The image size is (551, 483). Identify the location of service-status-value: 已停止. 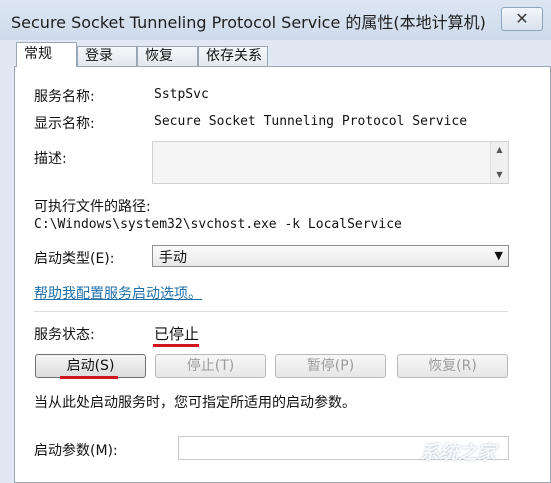
(177, 334).